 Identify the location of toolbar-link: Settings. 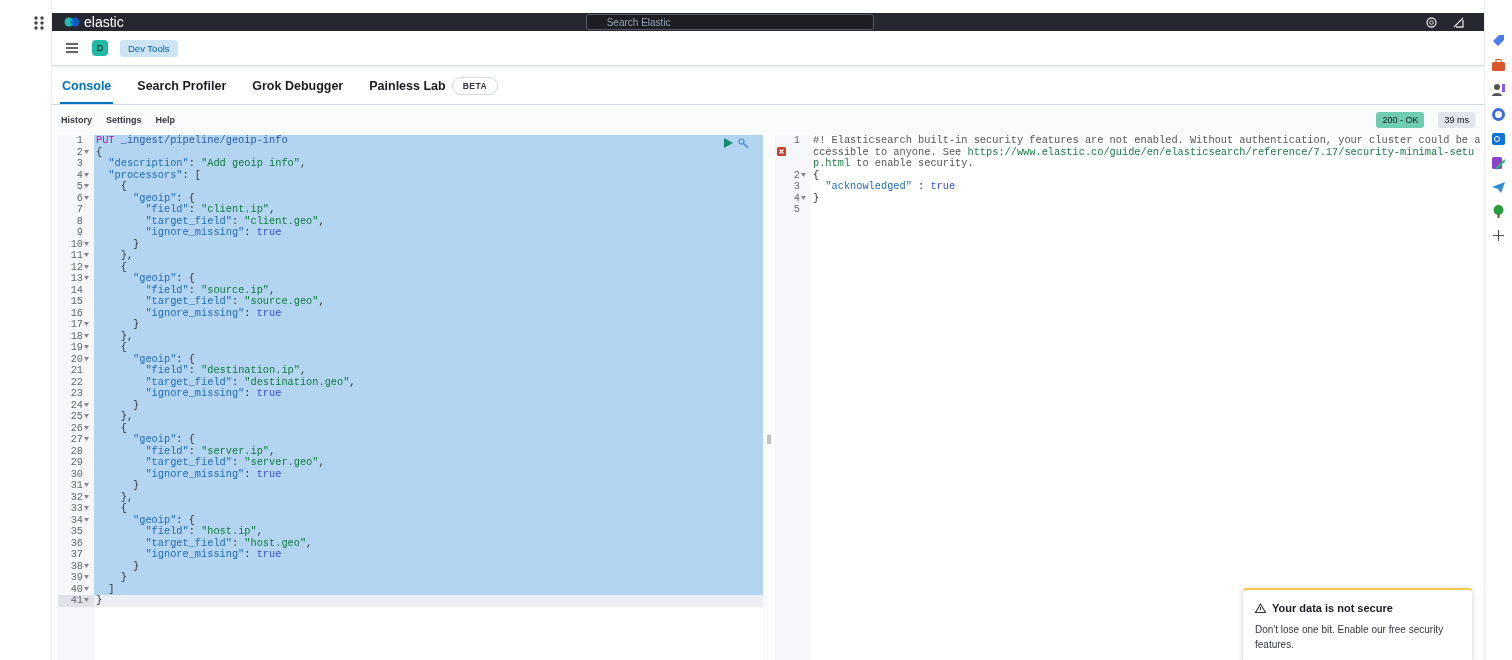
(124, 120).